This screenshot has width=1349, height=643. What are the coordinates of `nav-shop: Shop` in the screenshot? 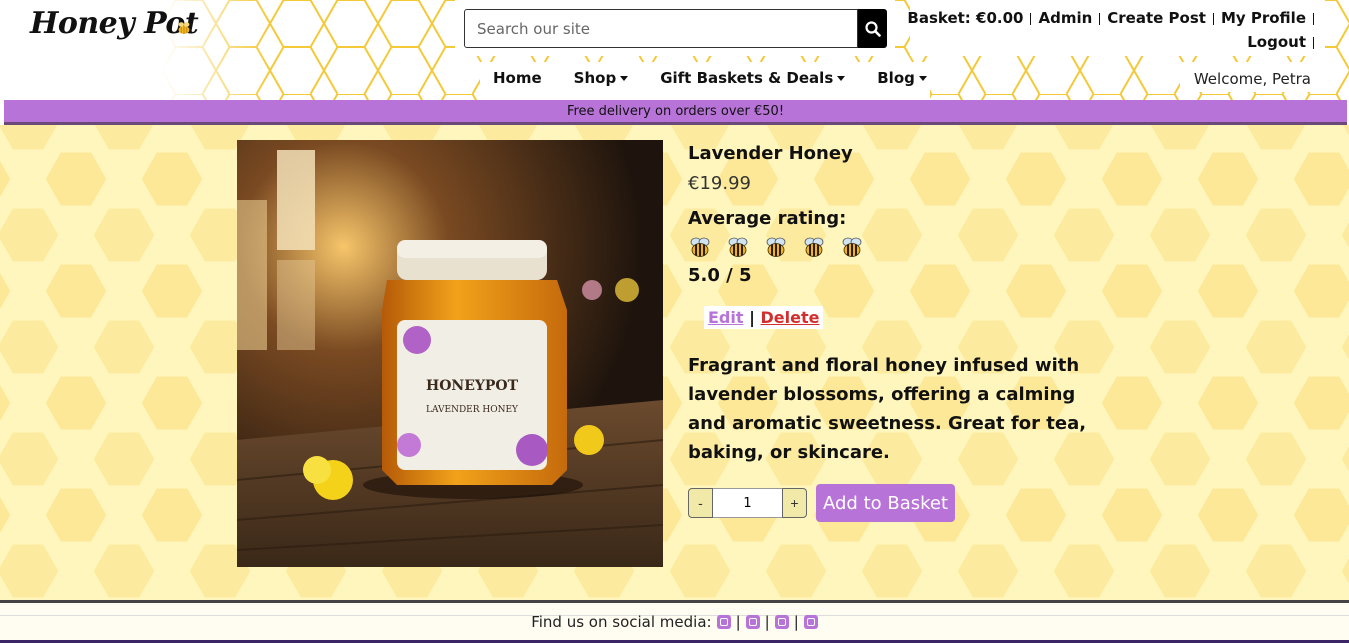 It's located at (601, 78).